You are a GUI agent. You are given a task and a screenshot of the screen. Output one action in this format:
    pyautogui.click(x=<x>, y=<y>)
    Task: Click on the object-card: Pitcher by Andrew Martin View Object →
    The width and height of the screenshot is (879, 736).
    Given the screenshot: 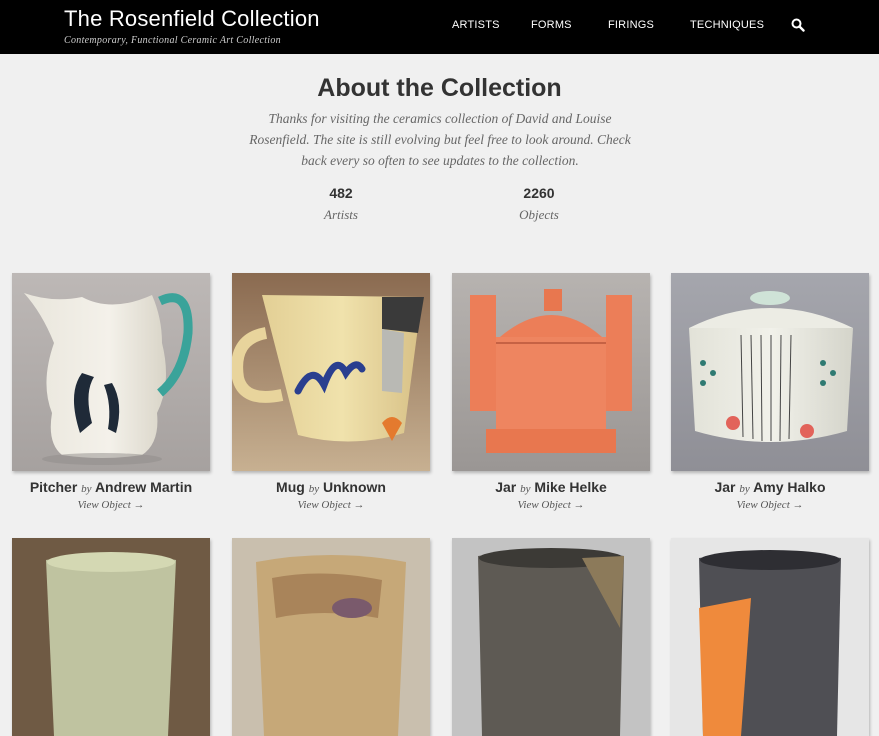 What is the action you would take?
    pyautogui.click(x=111, y=393)
    